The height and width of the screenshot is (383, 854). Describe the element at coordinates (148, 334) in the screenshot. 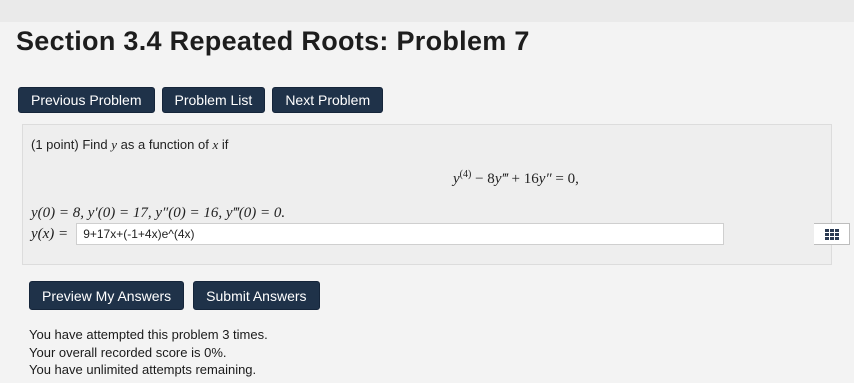

I see `attempt-count: You have attempted this problem 3 times.` at that location.